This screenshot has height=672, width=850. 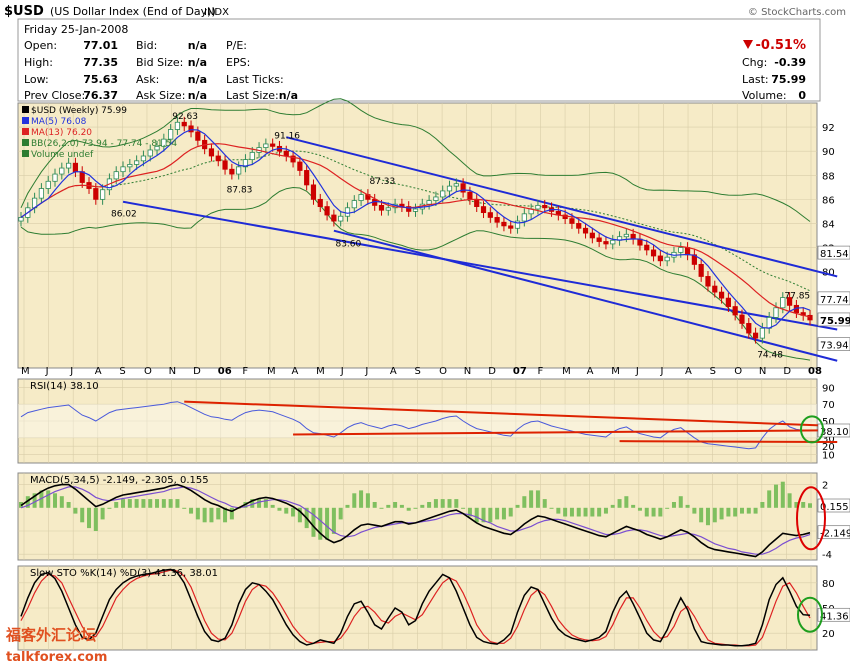 What do you see at coordinates (245, 371) in the screenshot?
I see `x-tick-label: F` at bounding box center [245, 371].